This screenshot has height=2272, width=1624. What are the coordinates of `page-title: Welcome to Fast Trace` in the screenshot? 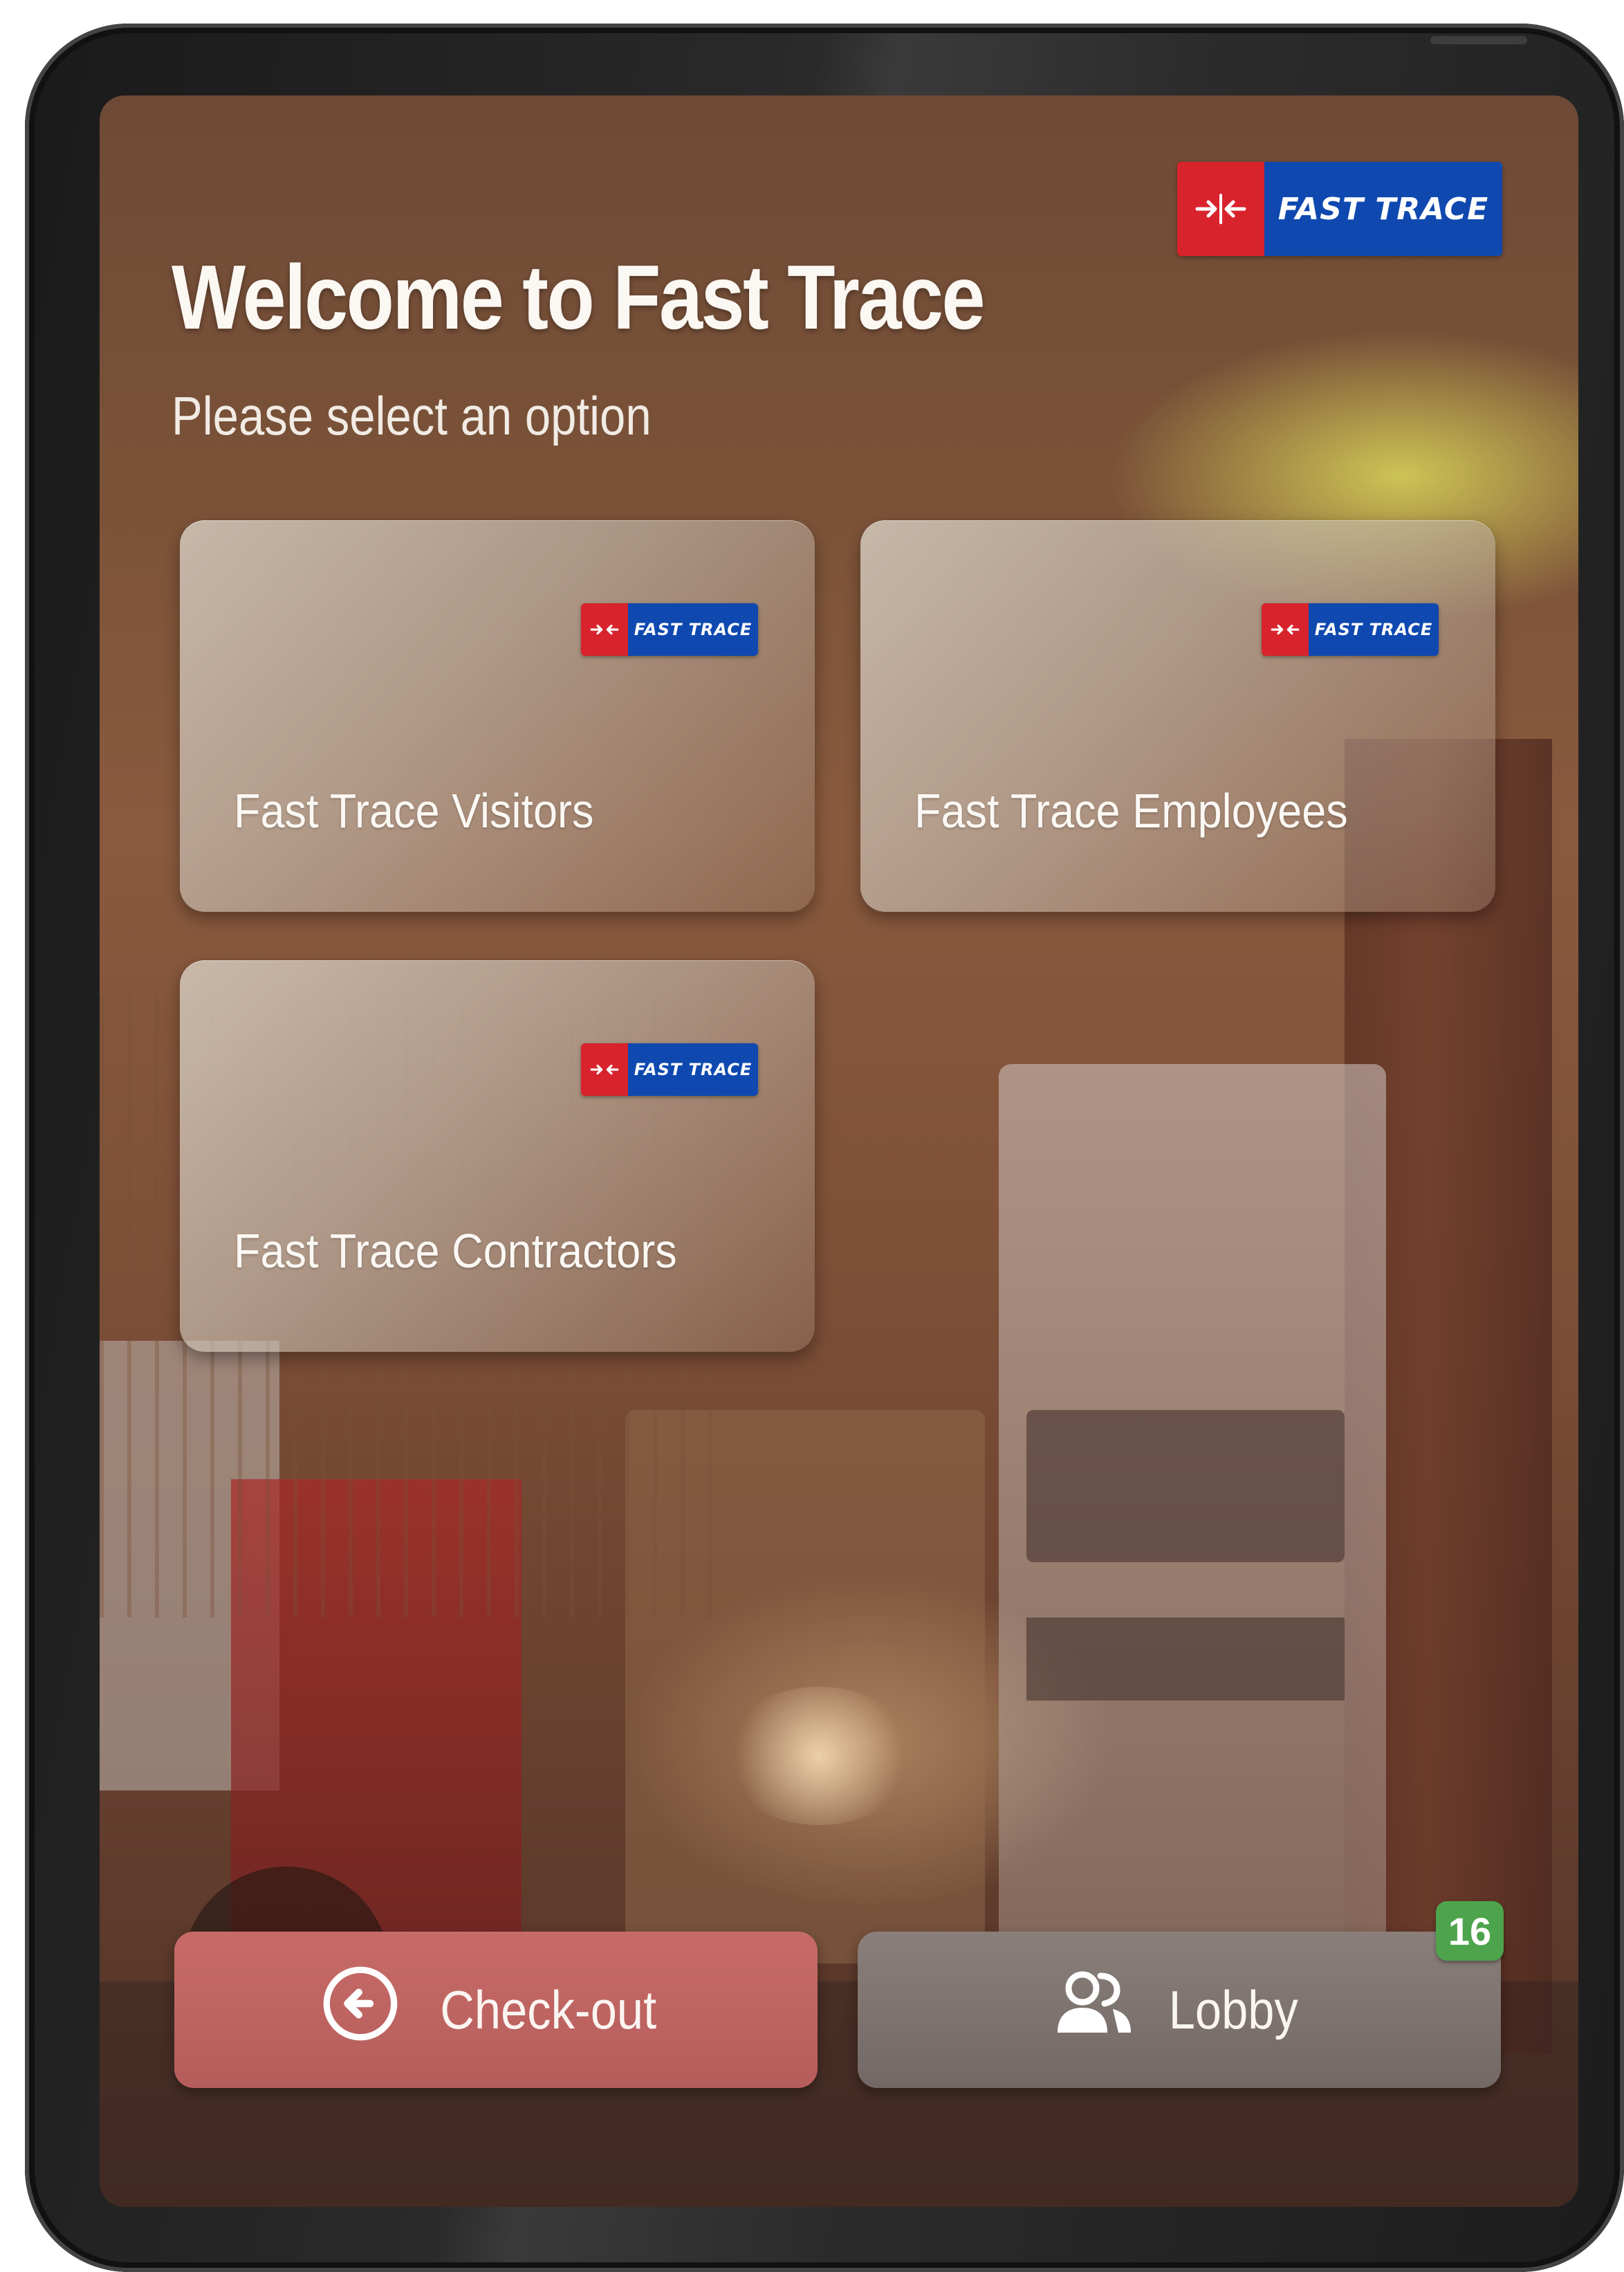 It's located at (579, 297).